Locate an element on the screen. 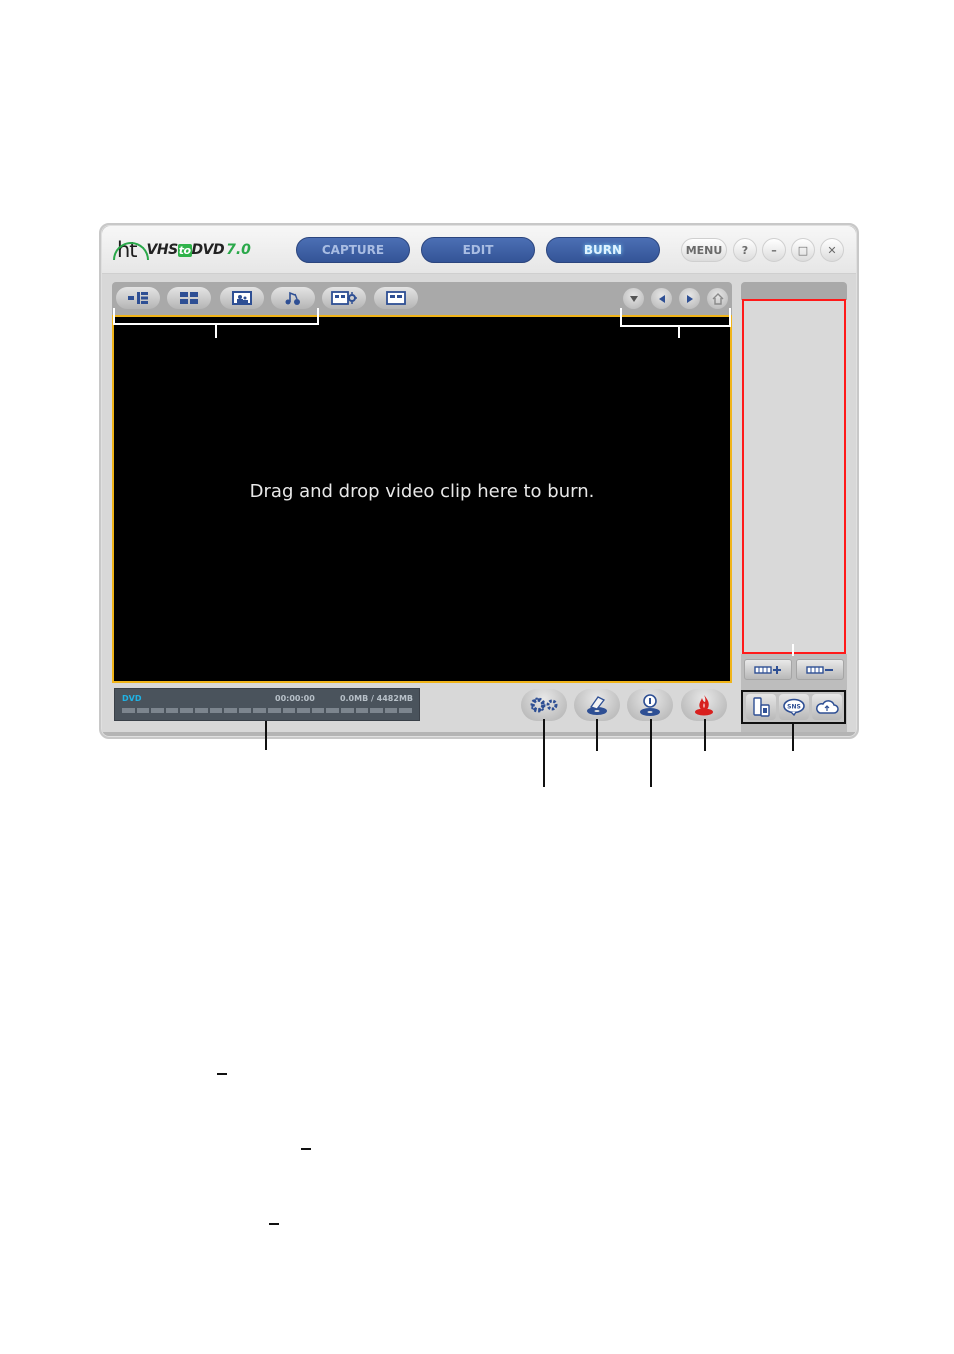 This screenshot has width=954, height=1354. sns-share-button: SNS is located at coordinates (794, 707).